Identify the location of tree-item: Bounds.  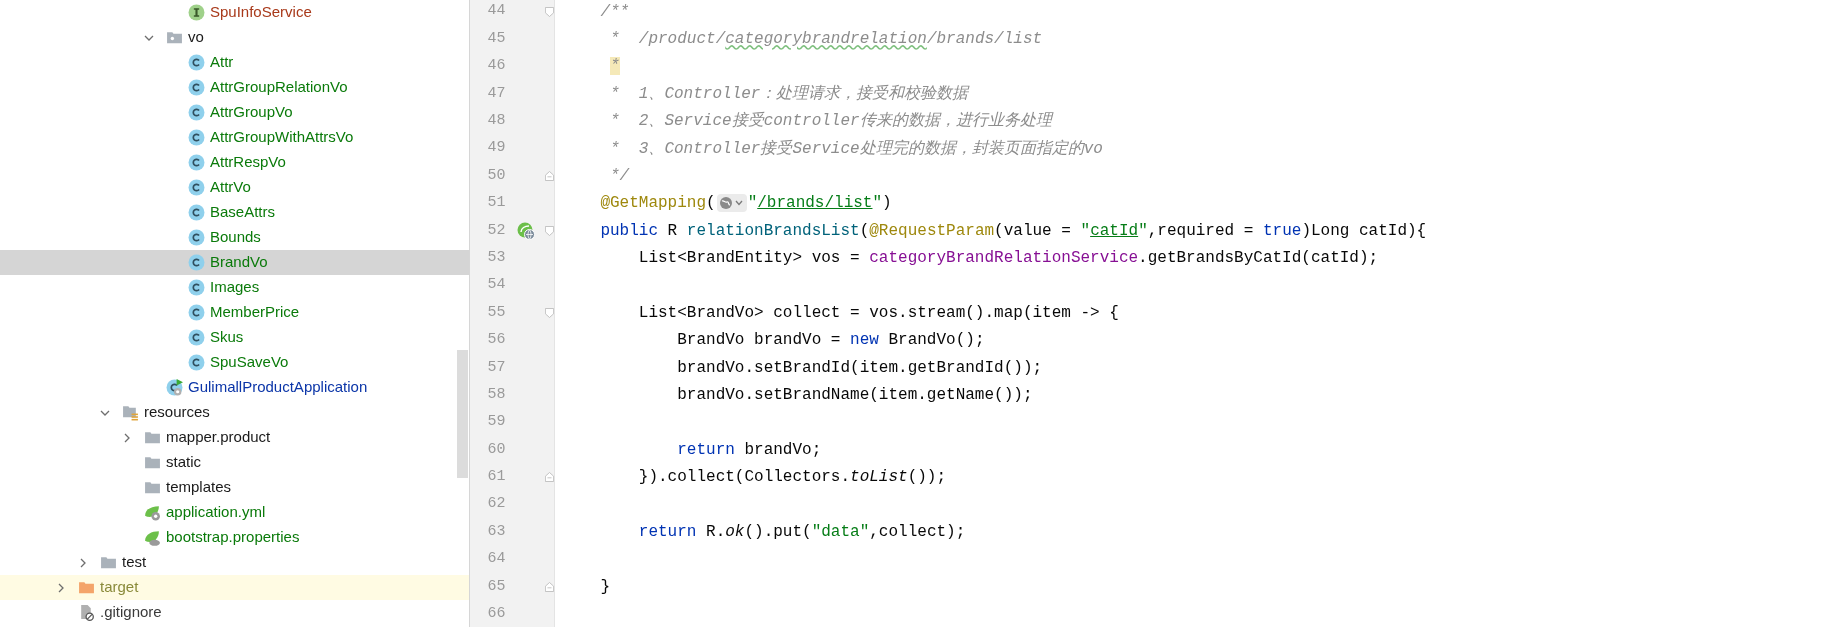
(234, 237).